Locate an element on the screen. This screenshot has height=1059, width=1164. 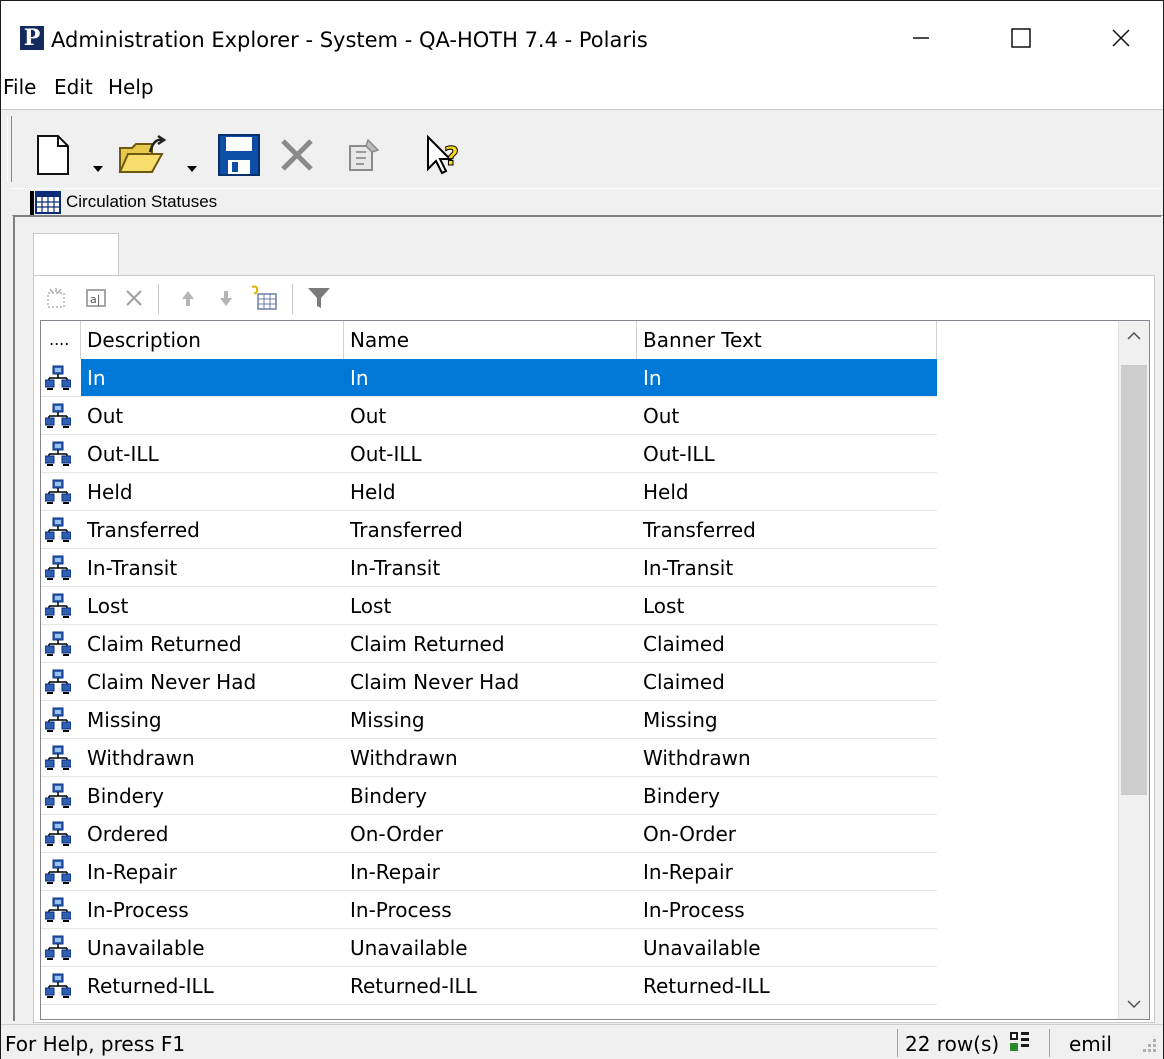
delete-button is located at coordinates (297, 155).